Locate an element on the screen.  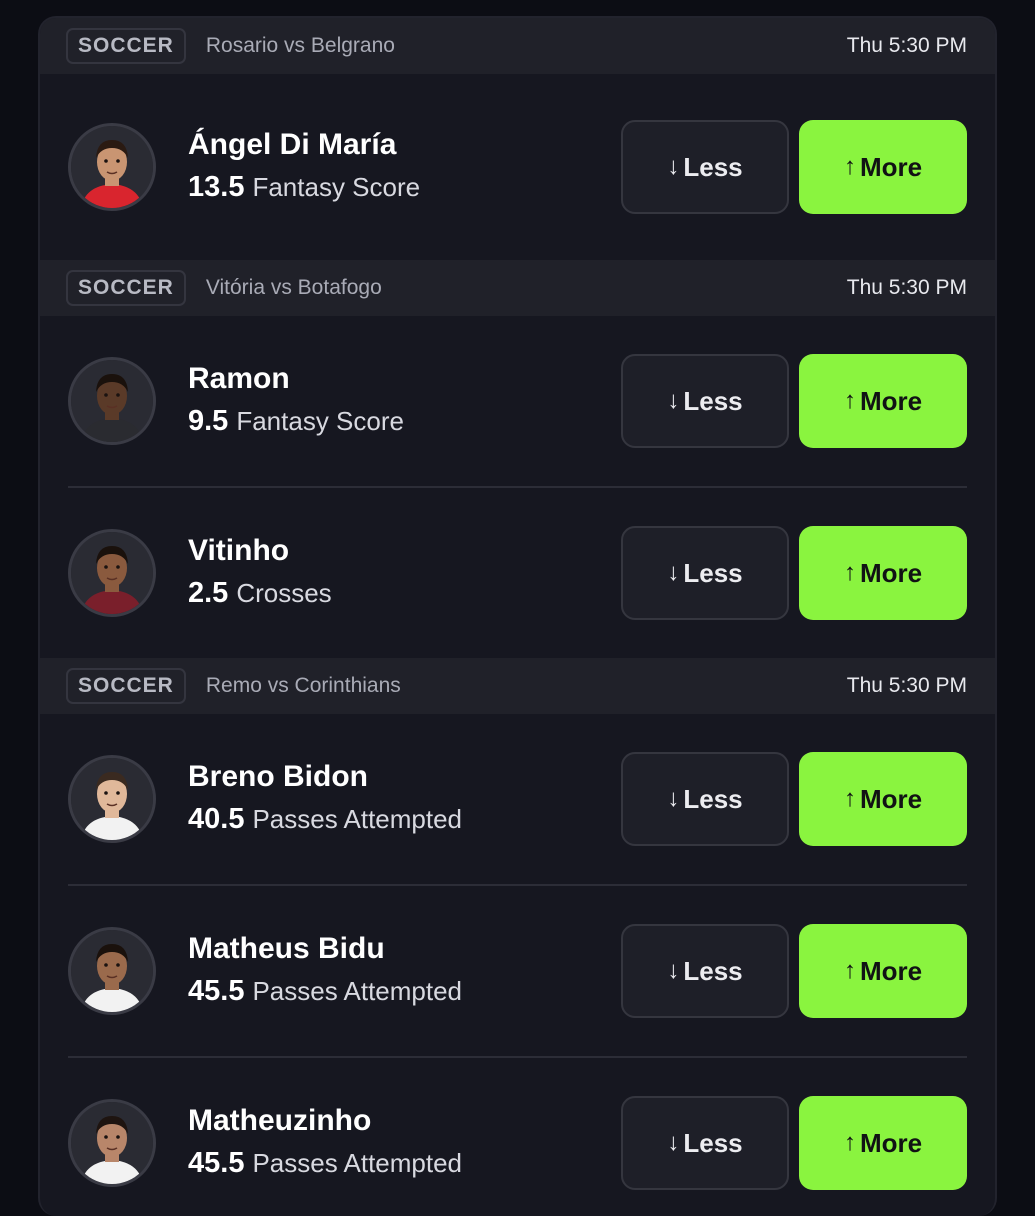
player-info: Vitinho 2.5 Crosses is located at coordinates (404, 573).